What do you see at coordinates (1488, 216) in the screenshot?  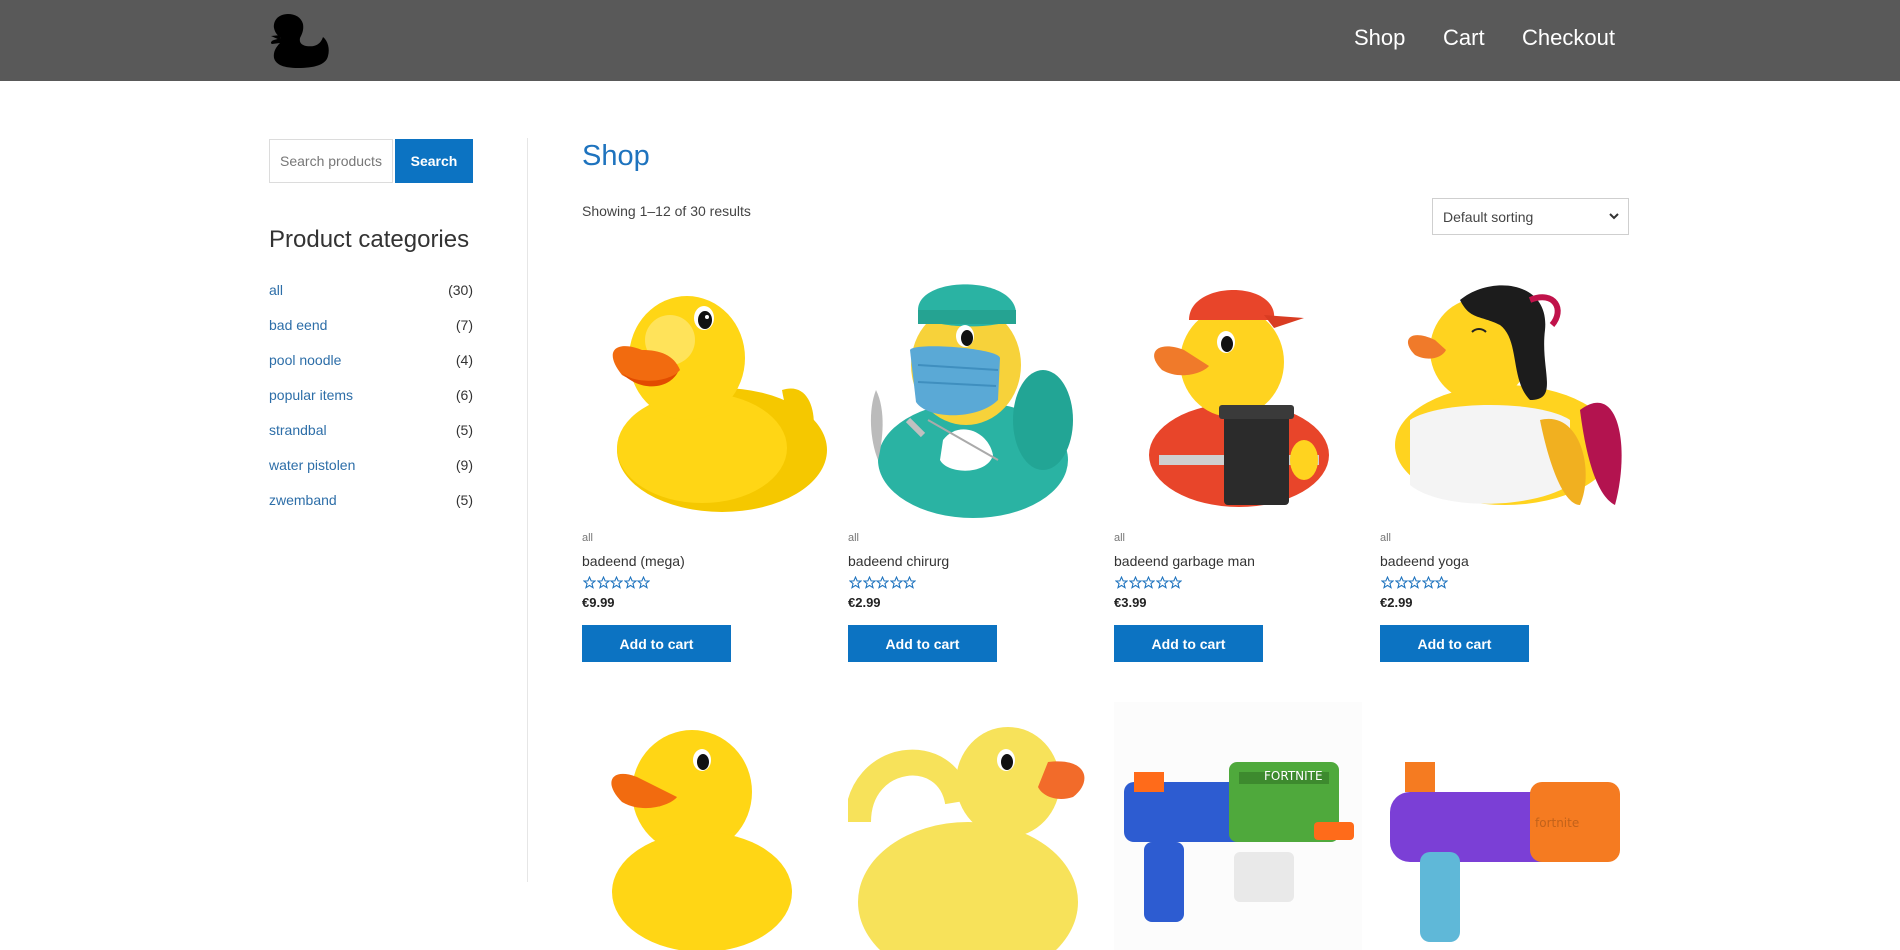 I see `sorting-selected-value: Default sorting` at bounding box center [1488, 216].